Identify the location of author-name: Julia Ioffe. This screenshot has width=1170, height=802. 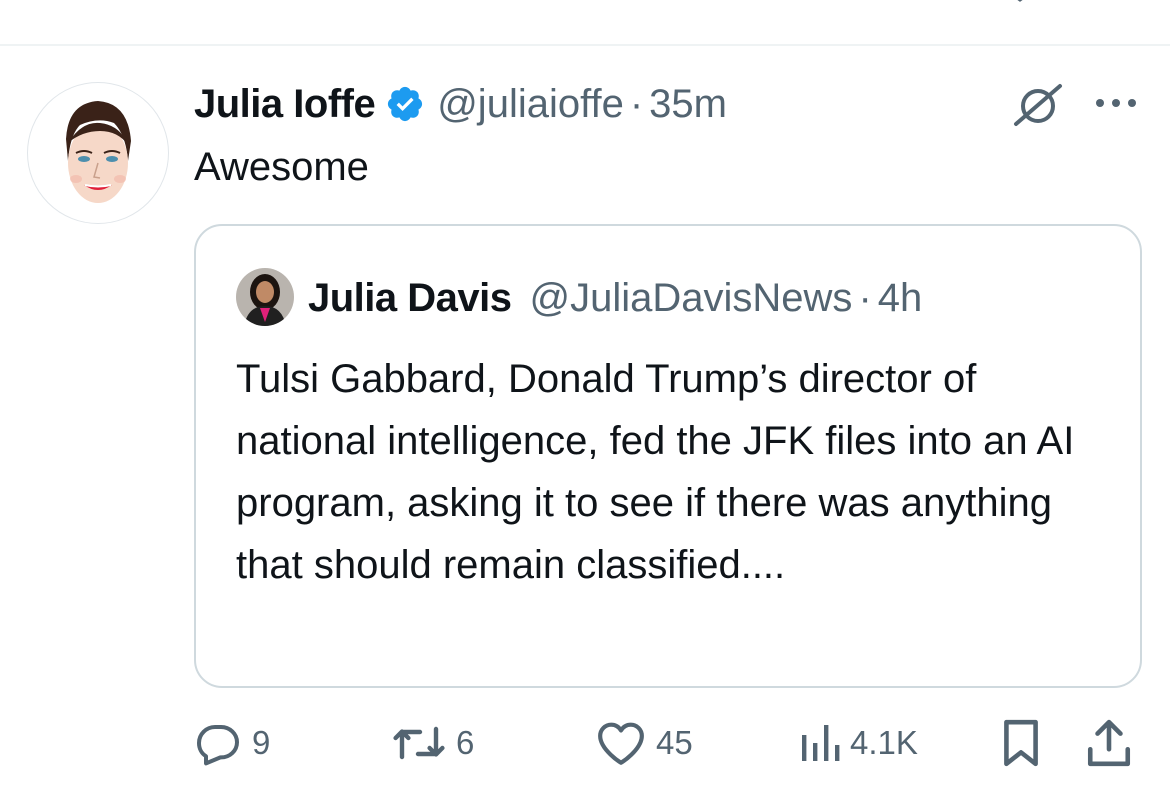
(285, 104).